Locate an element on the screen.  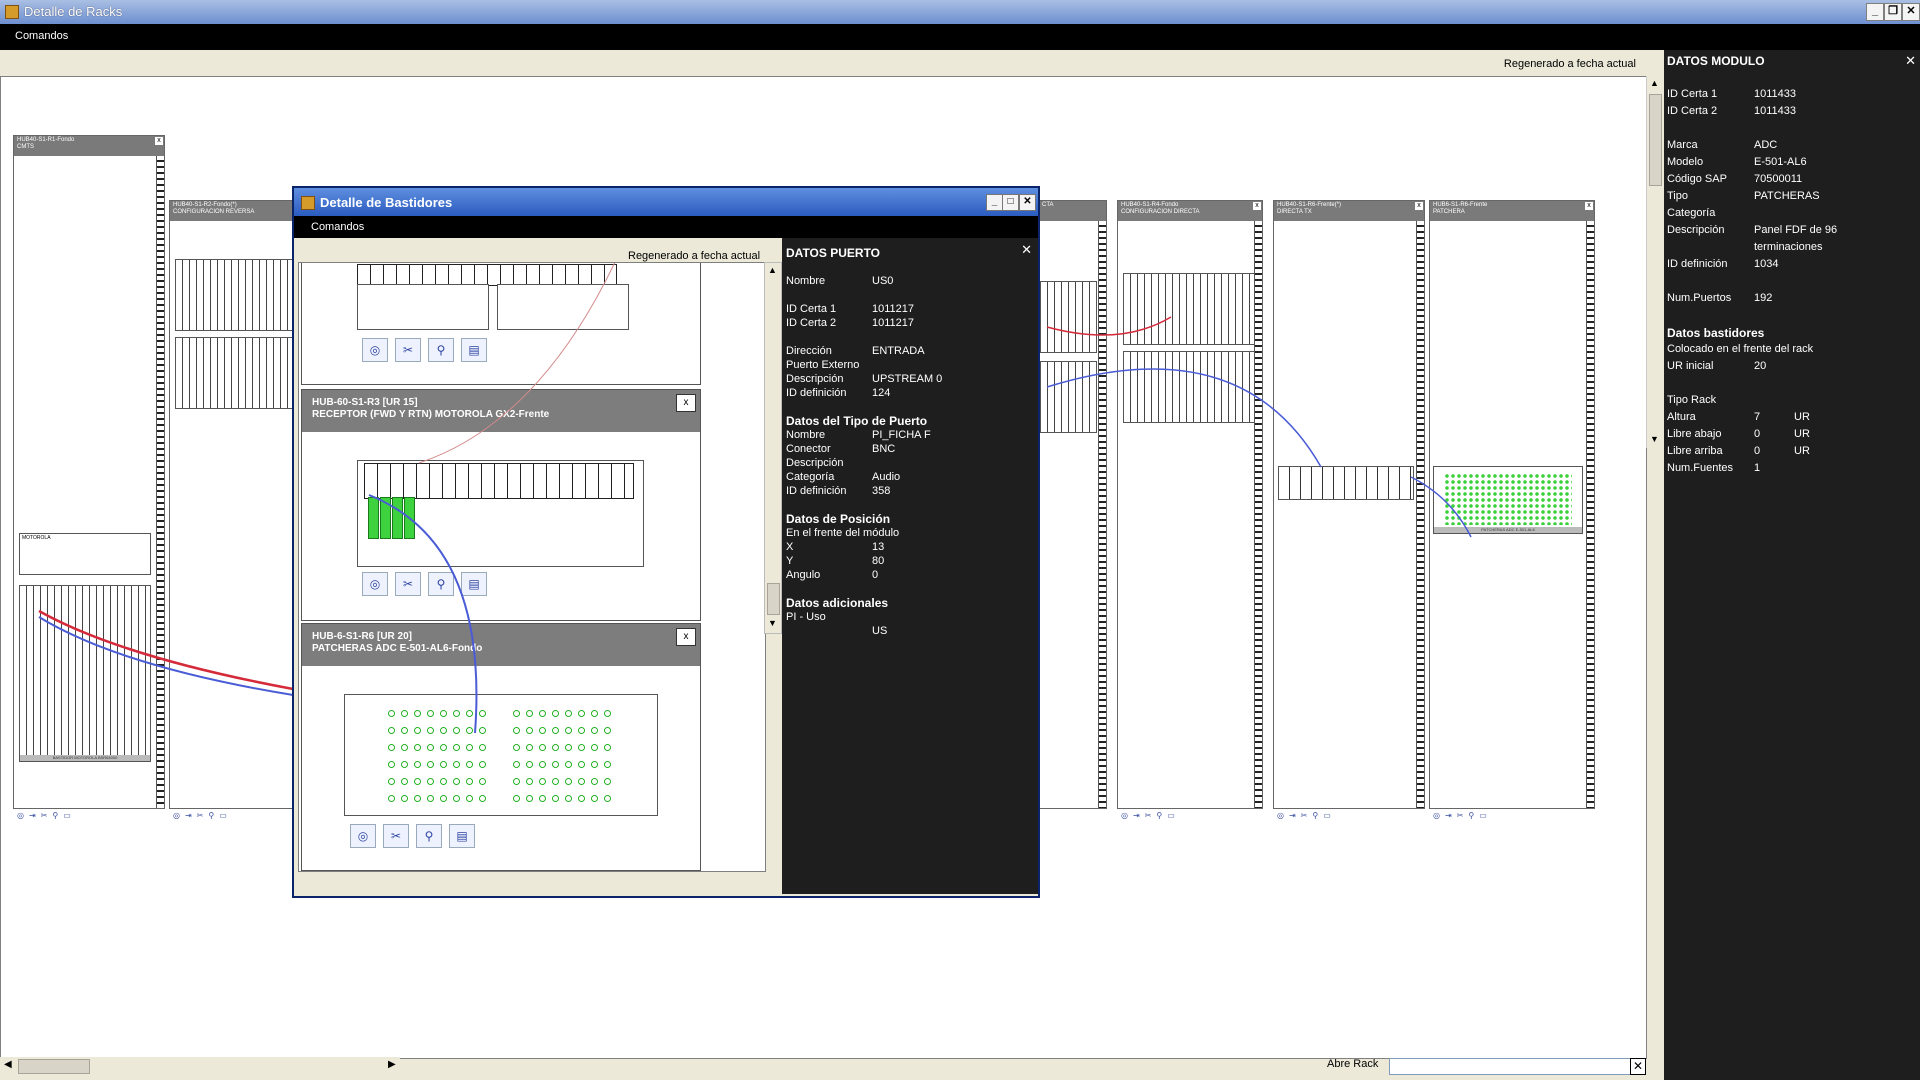
minimize-button: _ is located at coordinates (1875, 12).